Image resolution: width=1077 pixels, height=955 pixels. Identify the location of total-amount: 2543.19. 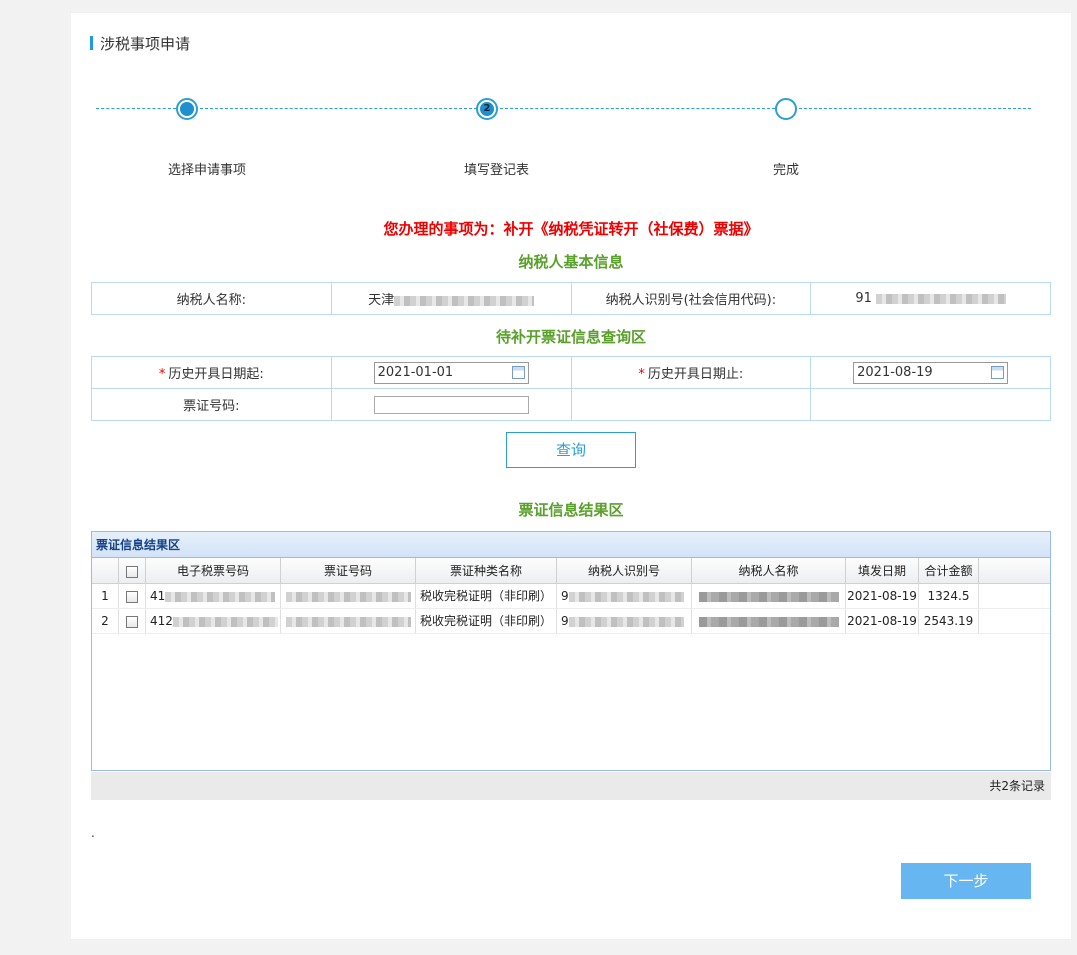
(949, 621).